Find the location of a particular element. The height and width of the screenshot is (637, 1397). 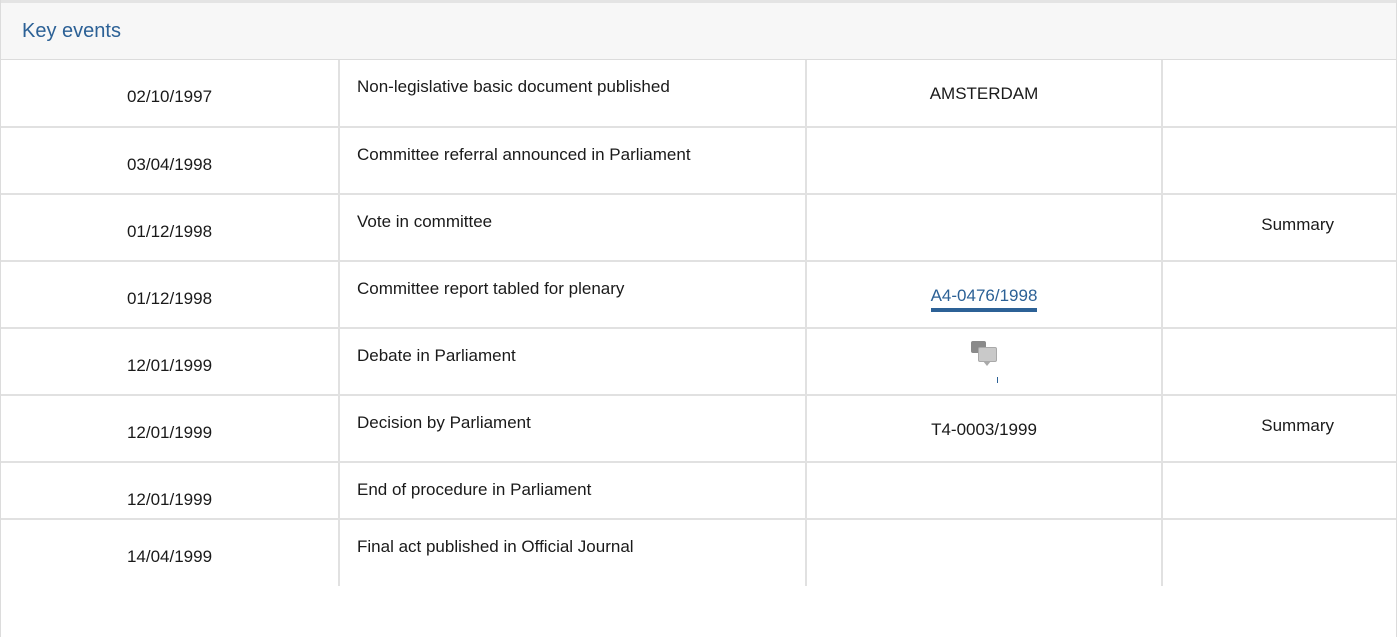

table-row: 12/01/1999 Debate in Parliament is located at coordinates (698, 362).